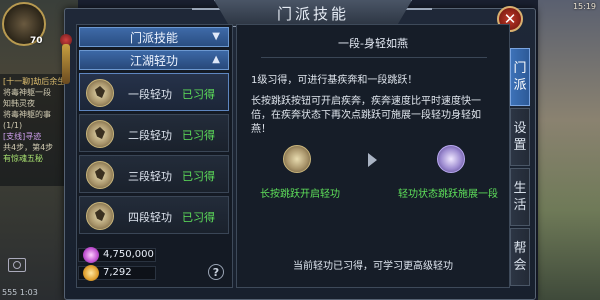 This screenshot has width=600, height=300. What do you see at coordinates (91, 255) in the screenshot?
I see `gem-icon` at bounding box center [91, 255].